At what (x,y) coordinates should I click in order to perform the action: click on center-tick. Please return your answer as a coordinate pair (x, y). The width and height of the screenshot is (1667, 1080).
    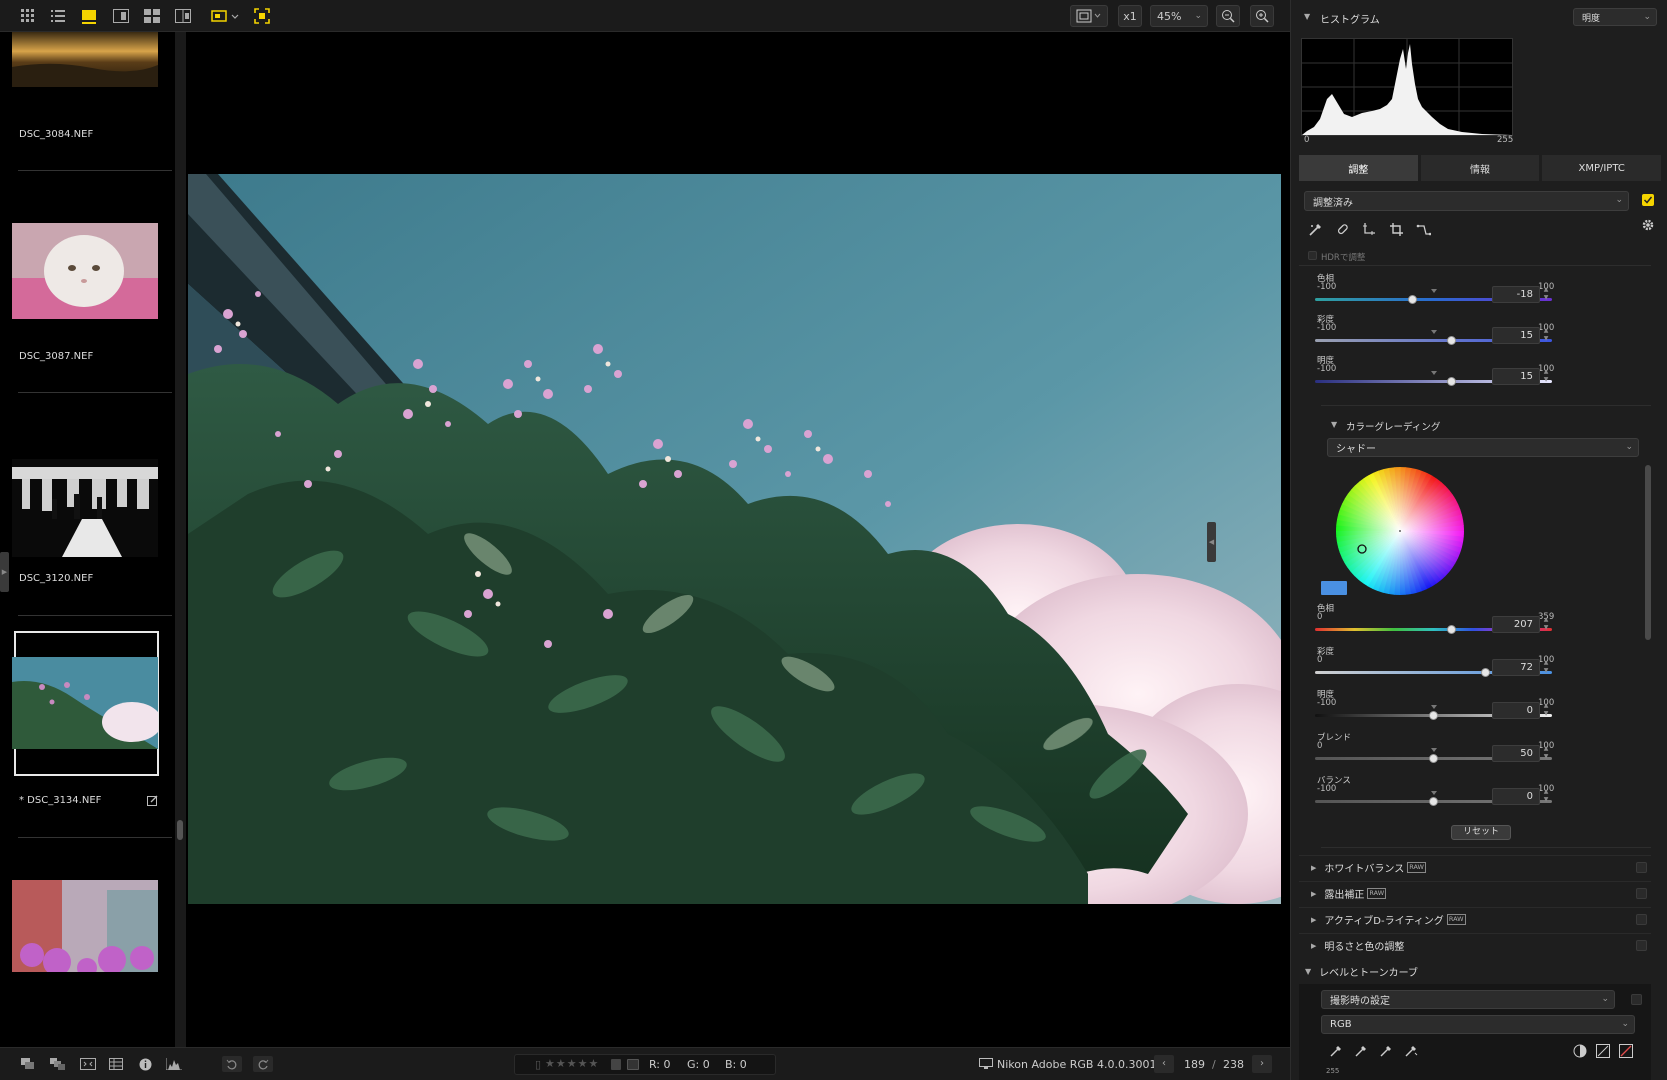
    Looking at the image, I should click on (1433, 707).